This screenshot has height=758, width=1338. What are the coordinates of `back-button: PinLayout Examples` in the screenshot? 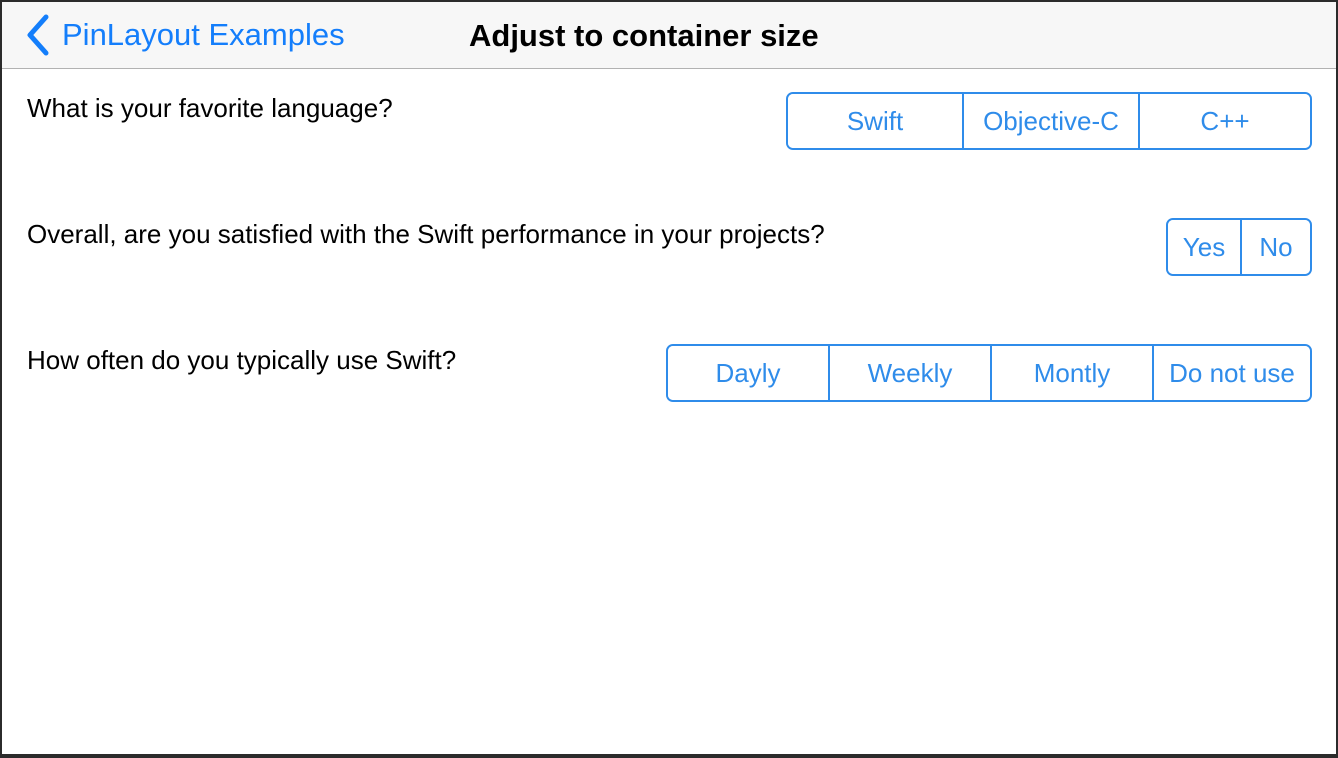 It's located at (184, 35).